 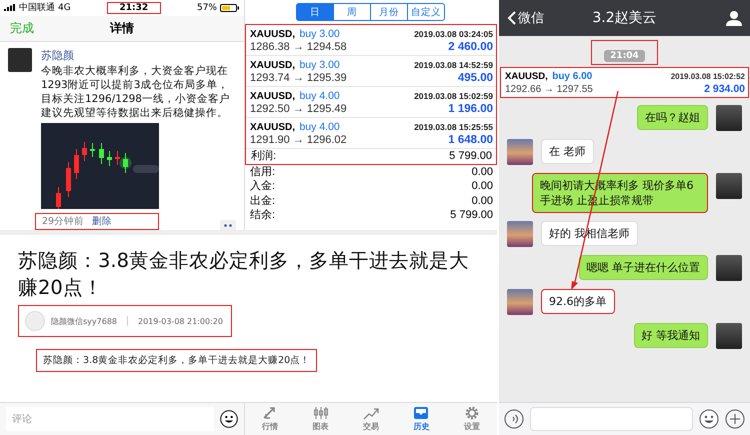 I want to click on article-date: 2019-03-08 21:00:20, so click(x=180, y=321).